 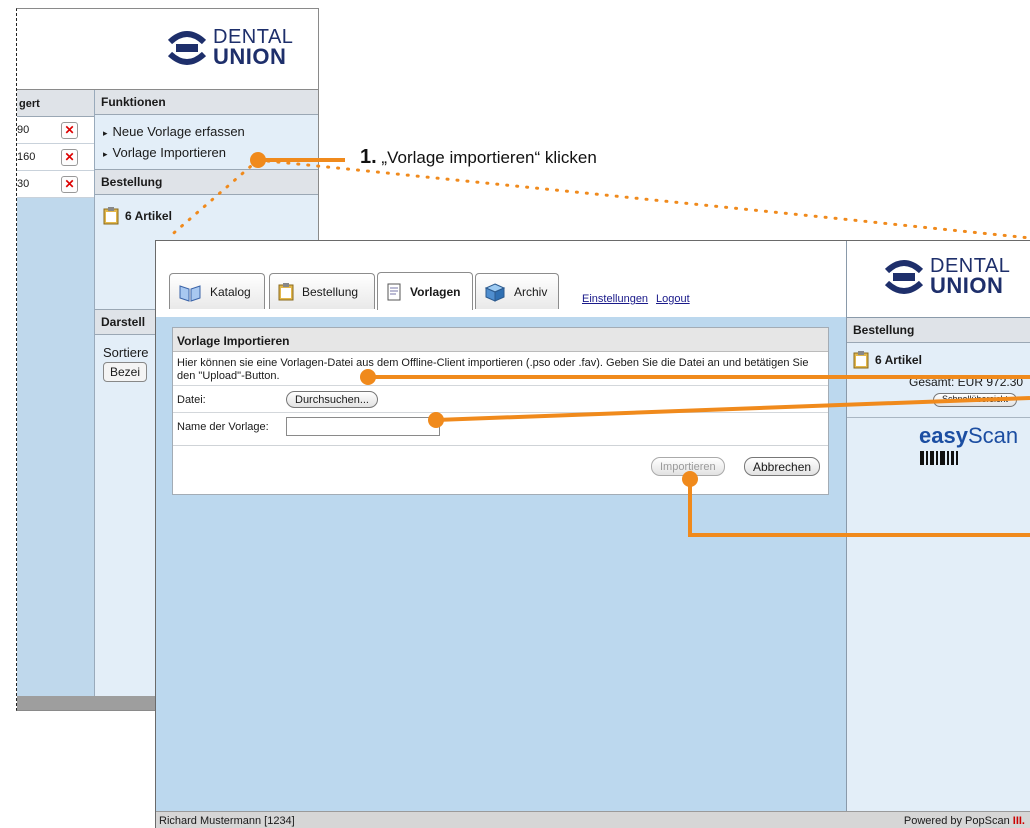 I want to click on order-count: 6 Artikel, so click(x=148, y=216).